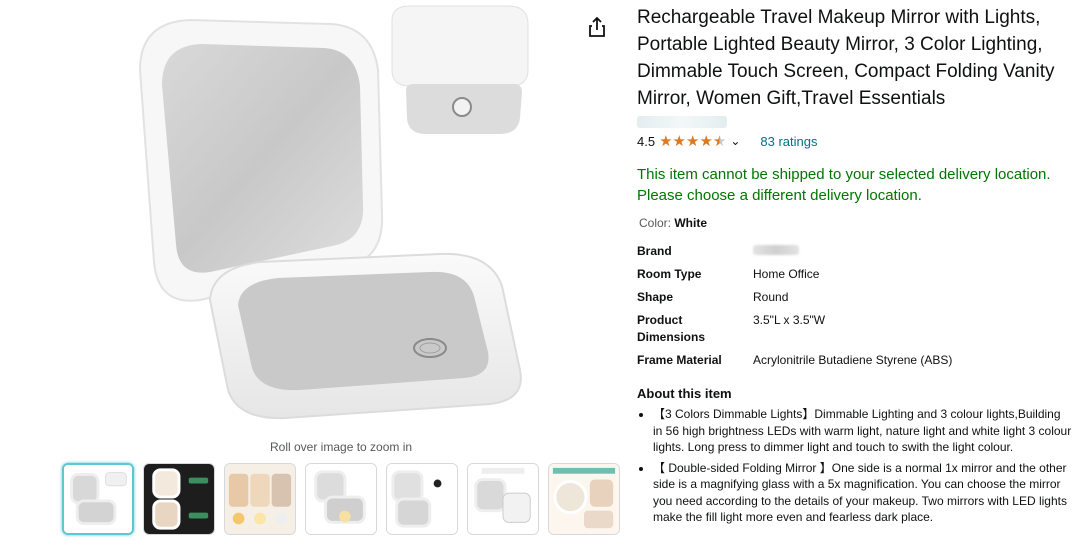  I want to click on spec-row: Room Type Home Office, so click(794, 274).